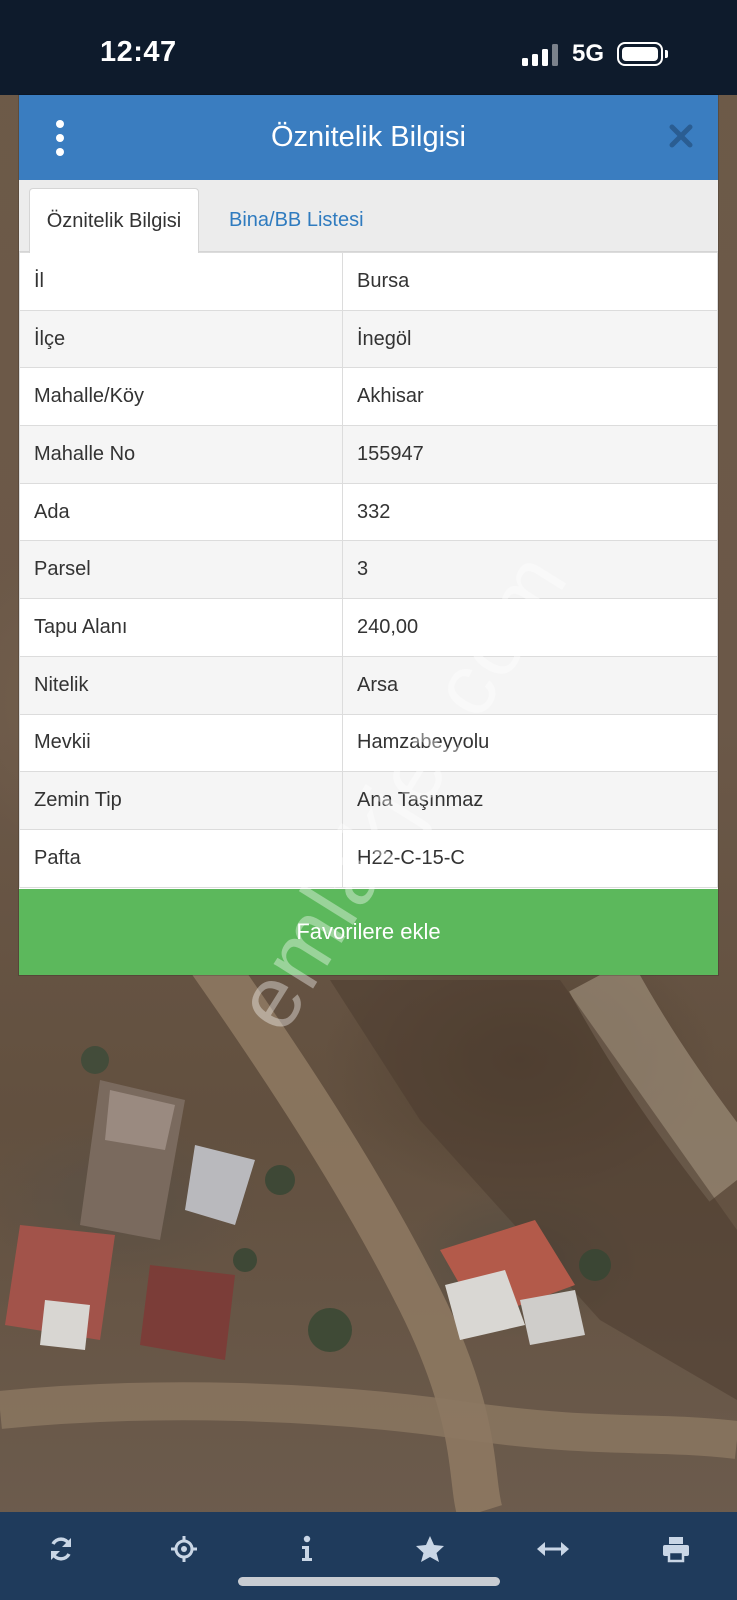 This screenshot has height=1600, width=737. I want to click on signal-icon, so click(540, 55).